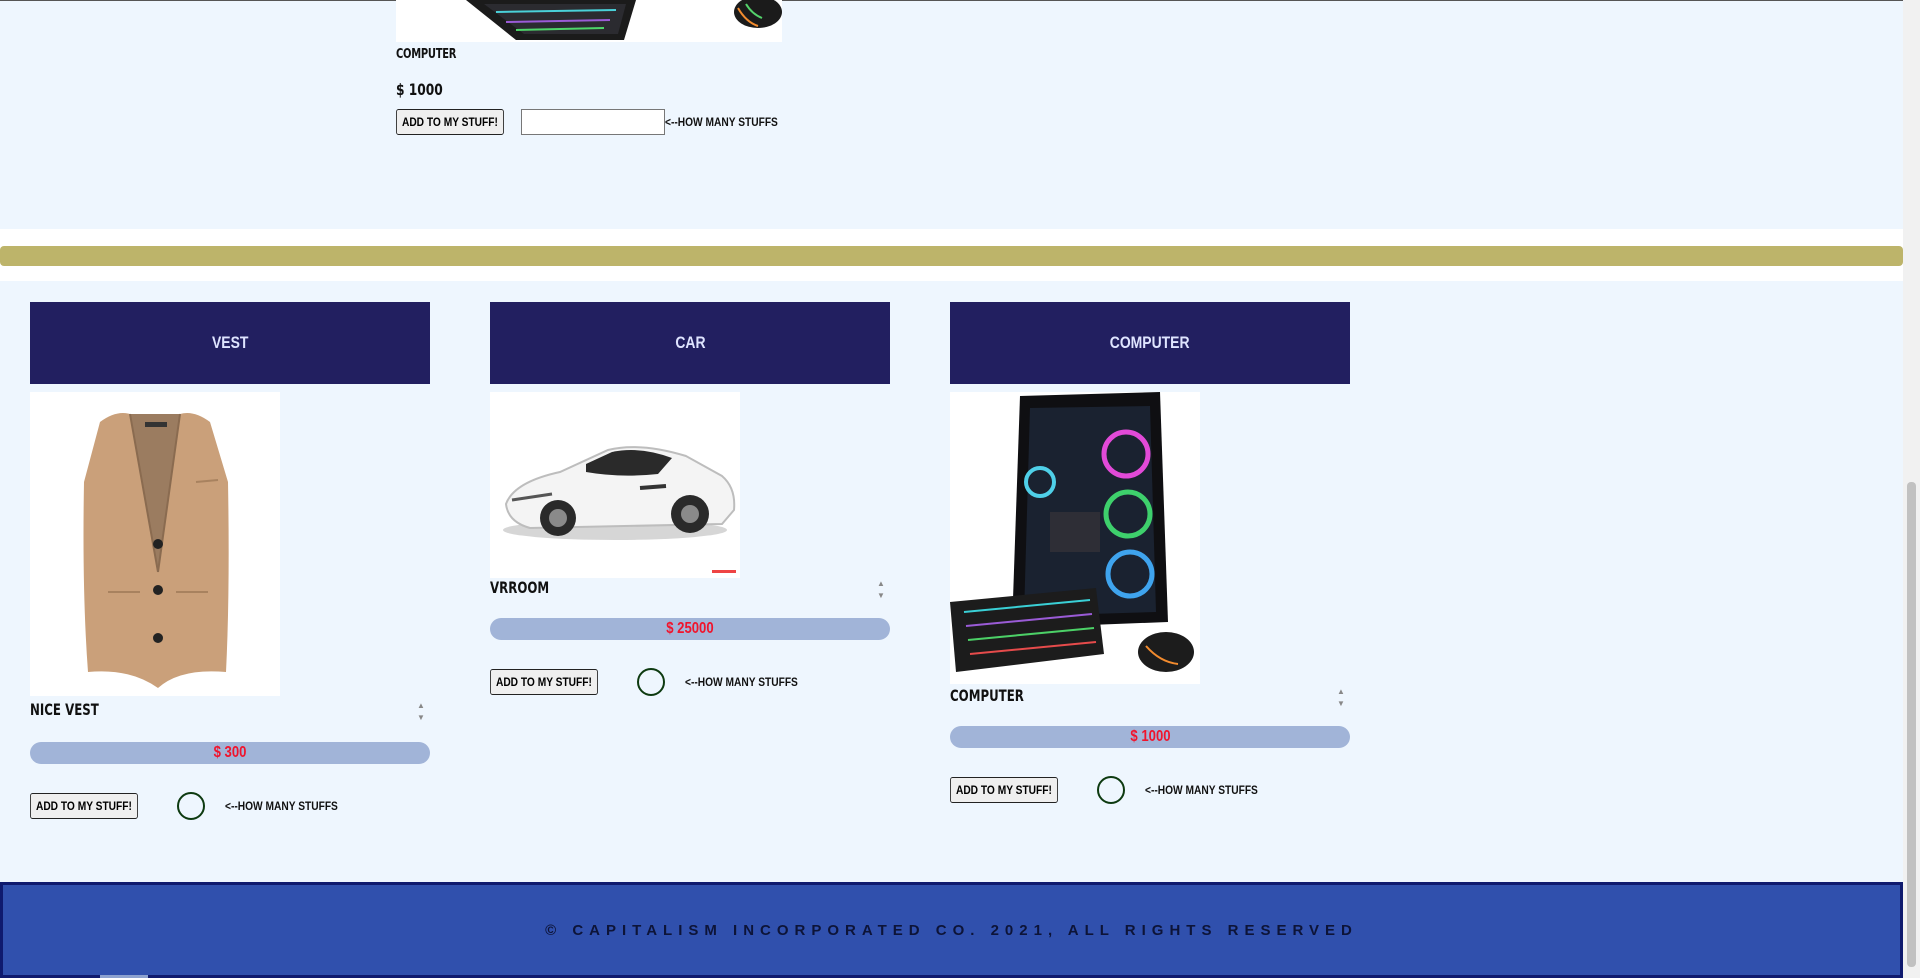 This screenshot has width=1920, height=978. I want to click on product-name: COMPUTER, so click(987, 695).